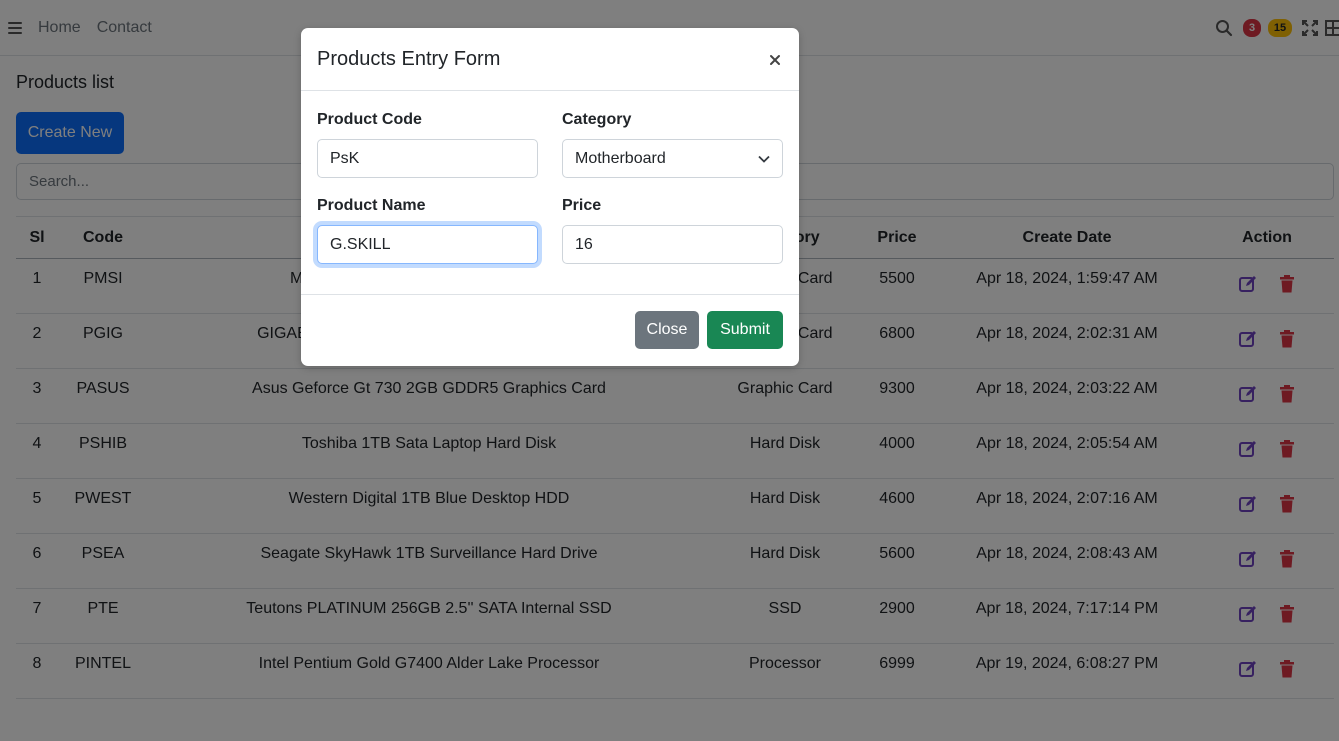 This screenshot has width=1339, height=741. What do you see at coordinates (672, 158) in the screenshot?
I see `category-select: Motherboard` at bounding box center [672, 158].